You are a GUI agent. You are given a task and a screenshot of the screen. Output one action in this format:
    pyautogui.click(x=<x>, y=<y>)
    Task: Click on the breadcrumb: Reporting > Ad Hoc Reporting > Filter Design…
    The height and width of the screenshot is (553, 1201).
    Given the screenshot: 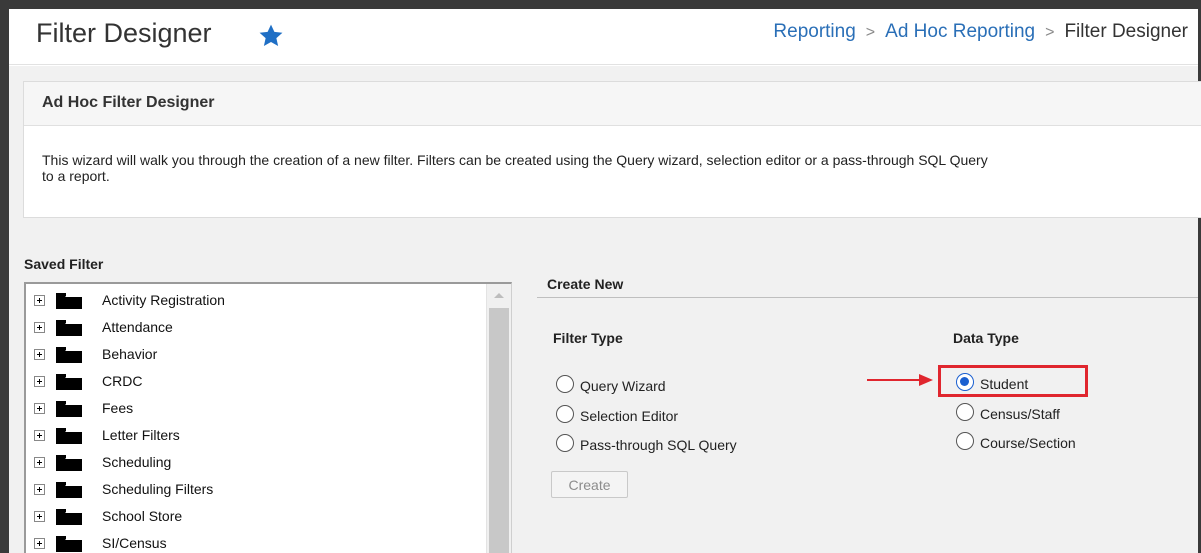 What is the action you would take?
    pyautogui.click(x=980, y=32)
    